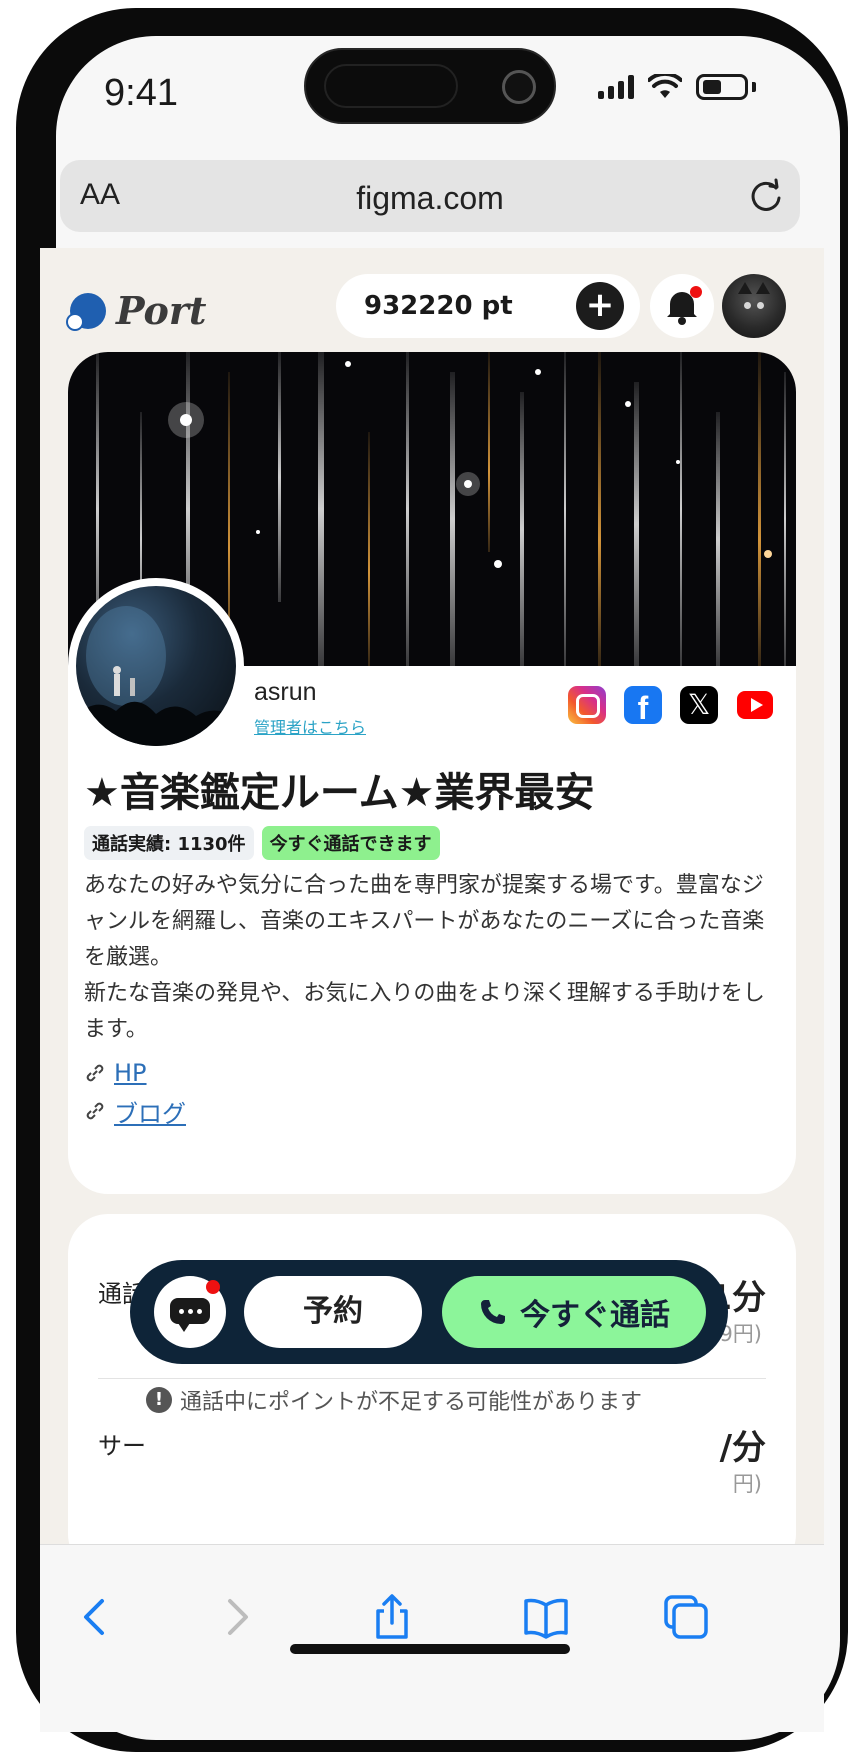 This screenshot has width=864, height=1760. Describe the element at coordinates (493, 1312) in the screenshot. I see `phone-icon` at that location.